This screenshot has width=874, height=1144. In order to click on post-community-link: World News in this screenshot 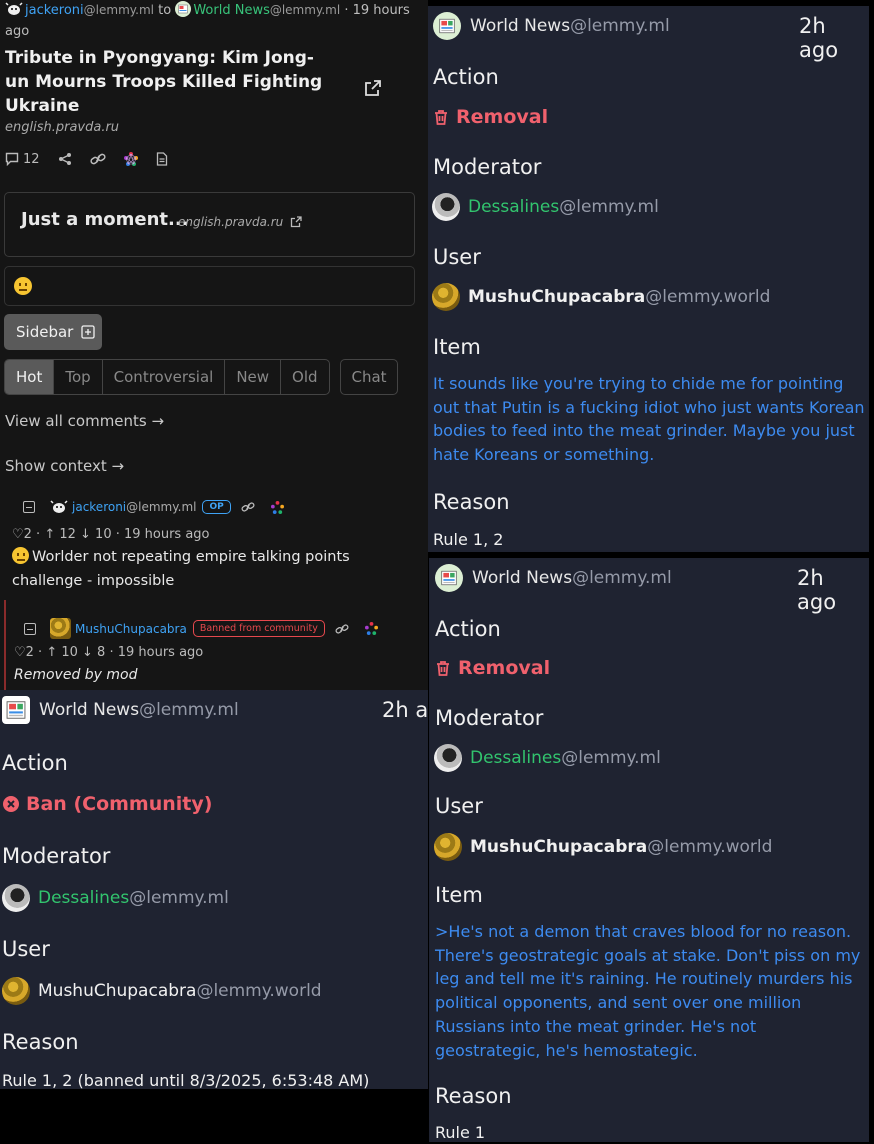, I will do `click(231, 10)`.